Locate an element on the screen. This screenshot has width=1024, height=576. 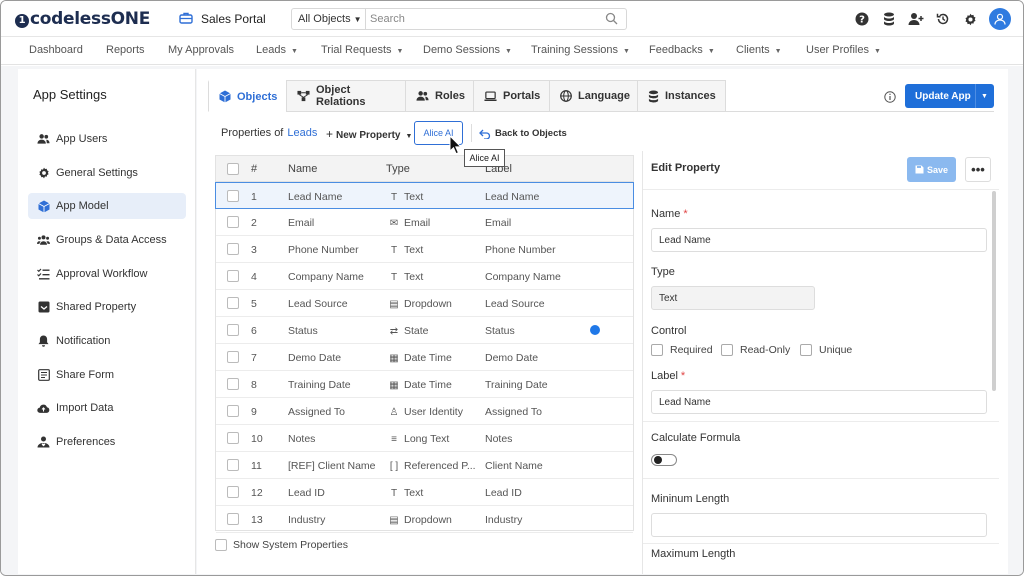
row-label: Assigned To is located at coordinates (514, 412).